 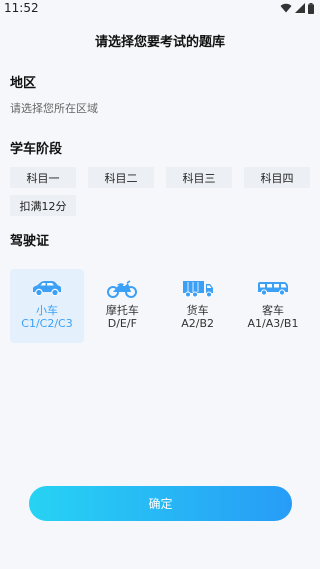 I want to click on bus-icon, so click(x=272, y=289).